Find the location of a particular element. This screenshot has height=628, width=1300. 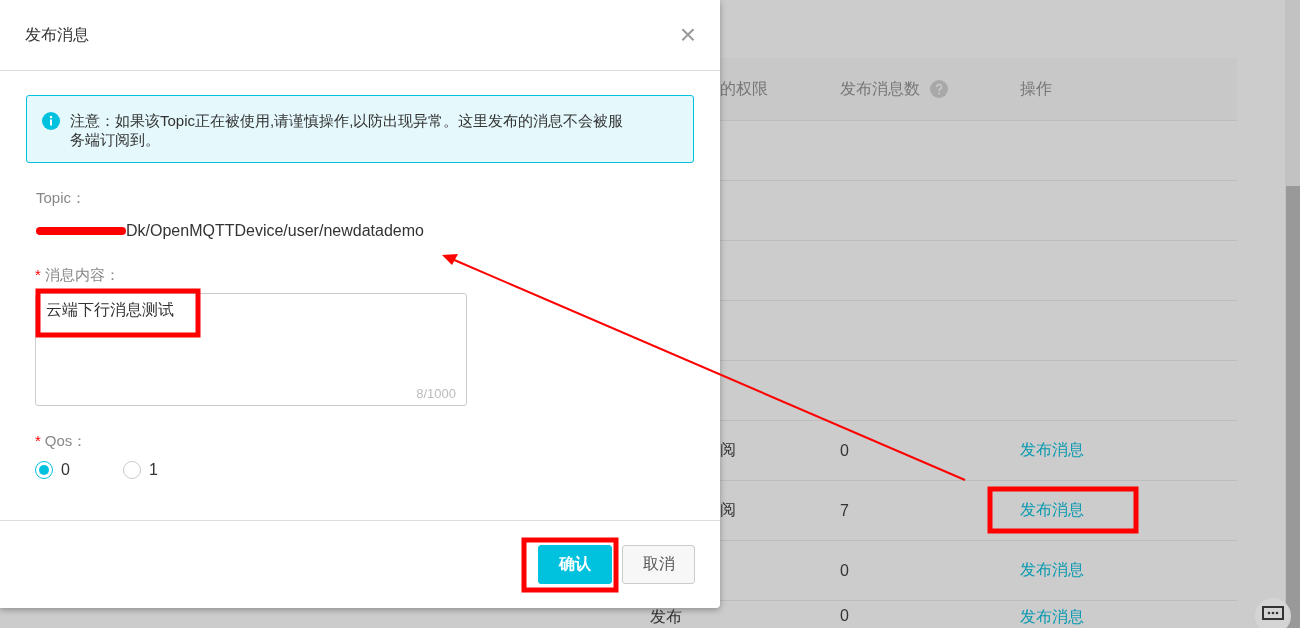

scrollbar is located at coordinates (1292, 314).